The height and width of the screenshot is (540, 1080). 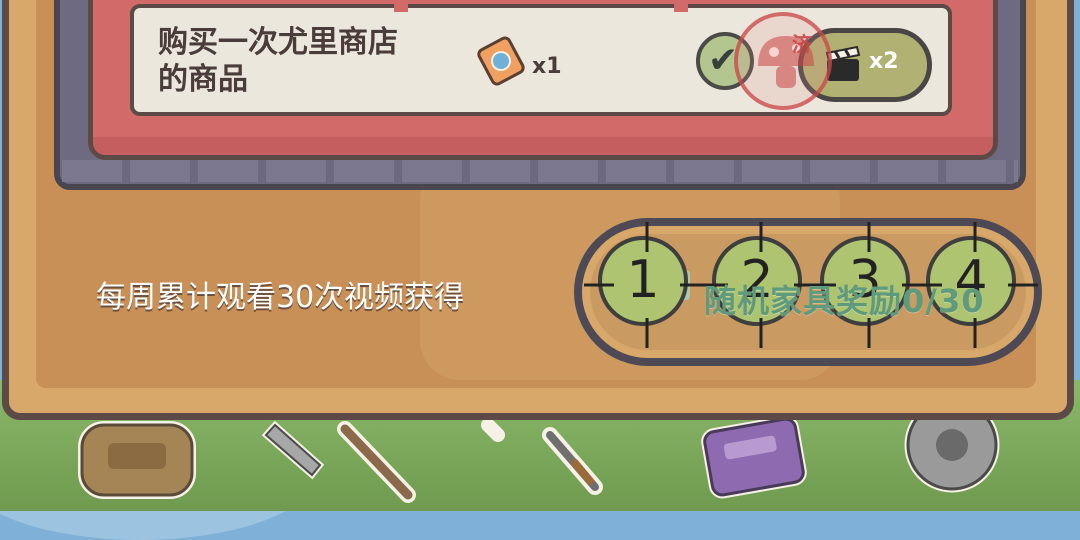 I want to click on milestone-1: 1, so click(x=647, y=285).